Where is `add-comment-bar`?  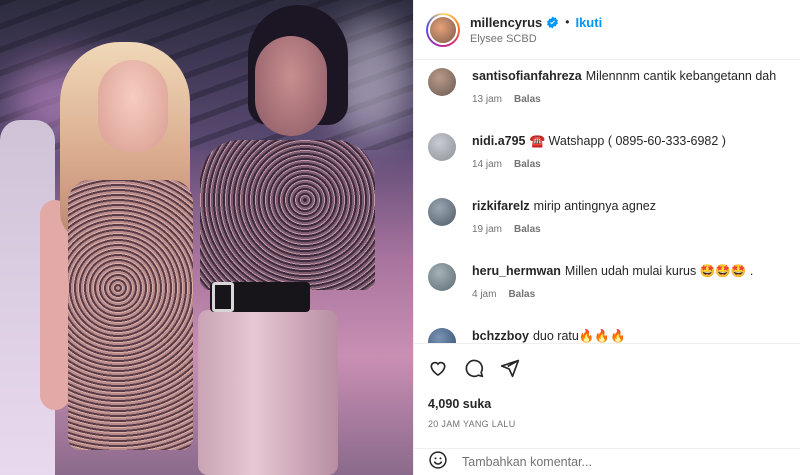
add-comment-bar is located at coordinates (607, 461).